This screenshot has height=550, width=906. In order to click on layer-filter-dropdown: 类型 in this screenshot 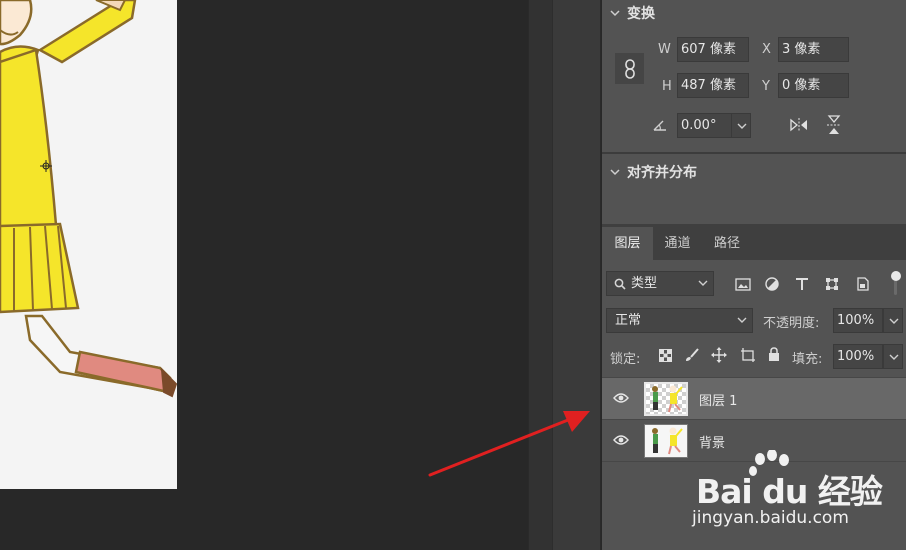, I will do `click(660, 283)`.